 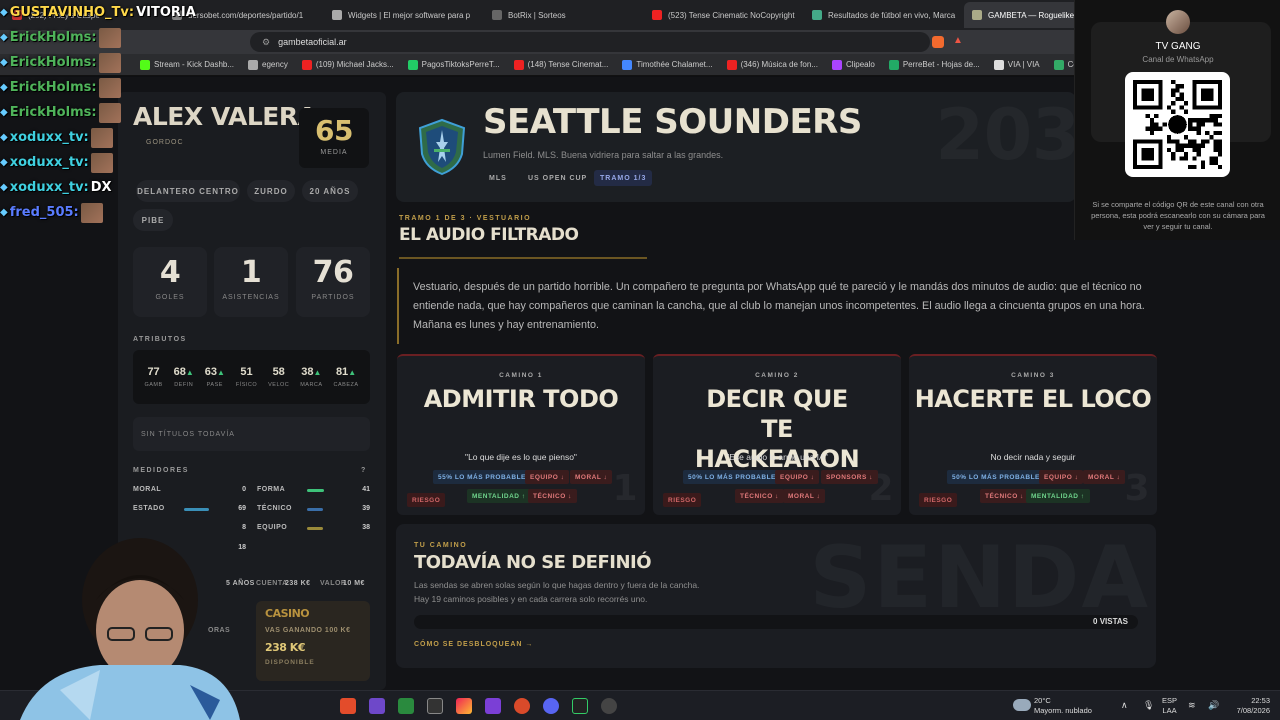 I want to click on casino-note: DISPONIBLE, so click(x=290, y=662).